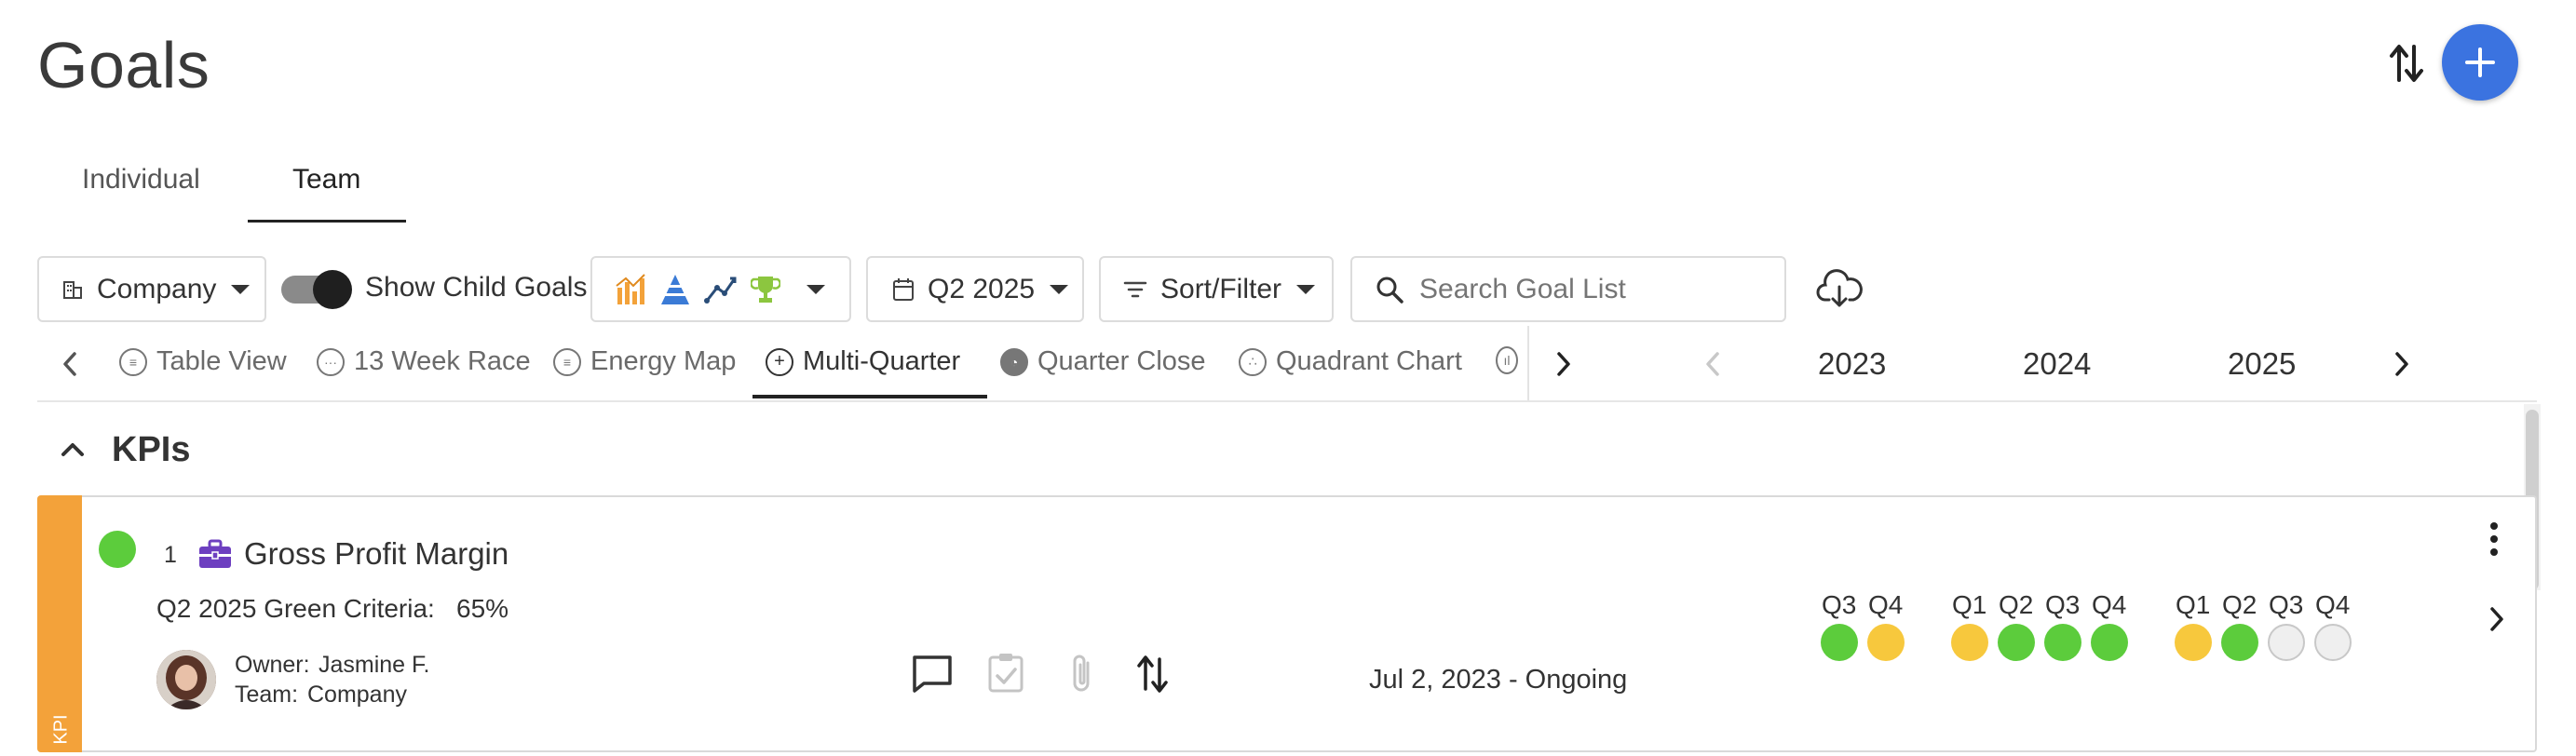 Image resolution: width=2576 pixels, height=756 pixels. I want to click on add-goal-button, so click(2480, 62).